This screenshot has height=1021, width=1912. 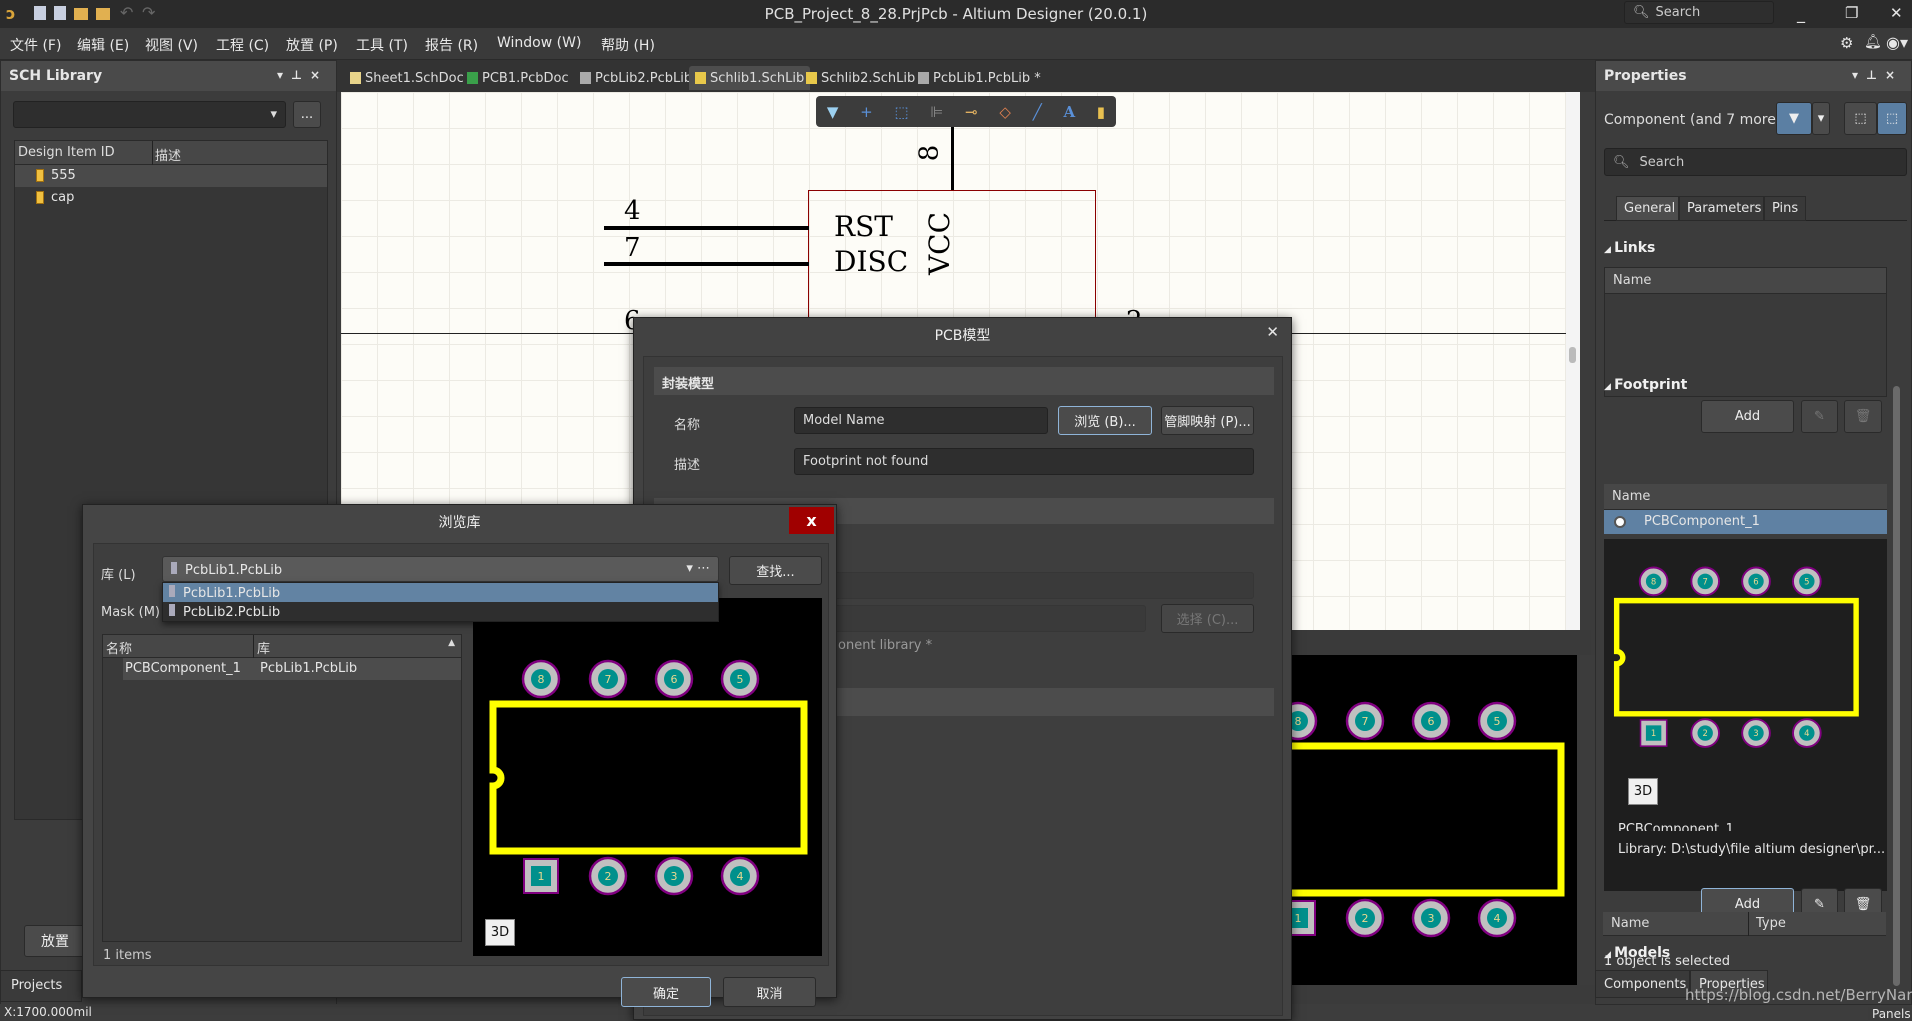 I want to click on library-name-input, so click(x=1024, y=585).